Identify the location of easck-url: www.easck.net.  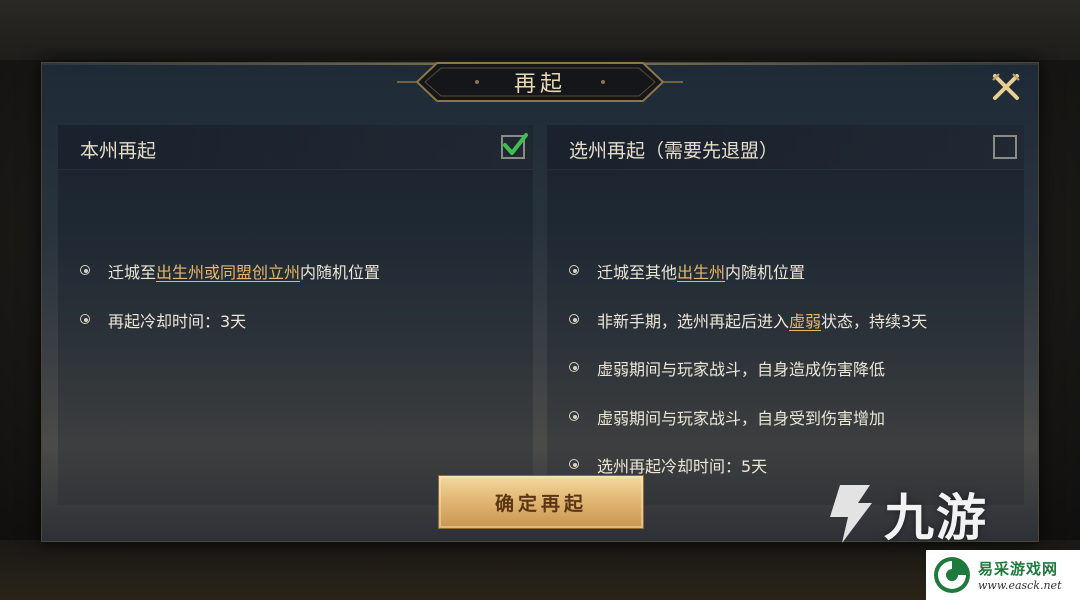
(1020, 585).